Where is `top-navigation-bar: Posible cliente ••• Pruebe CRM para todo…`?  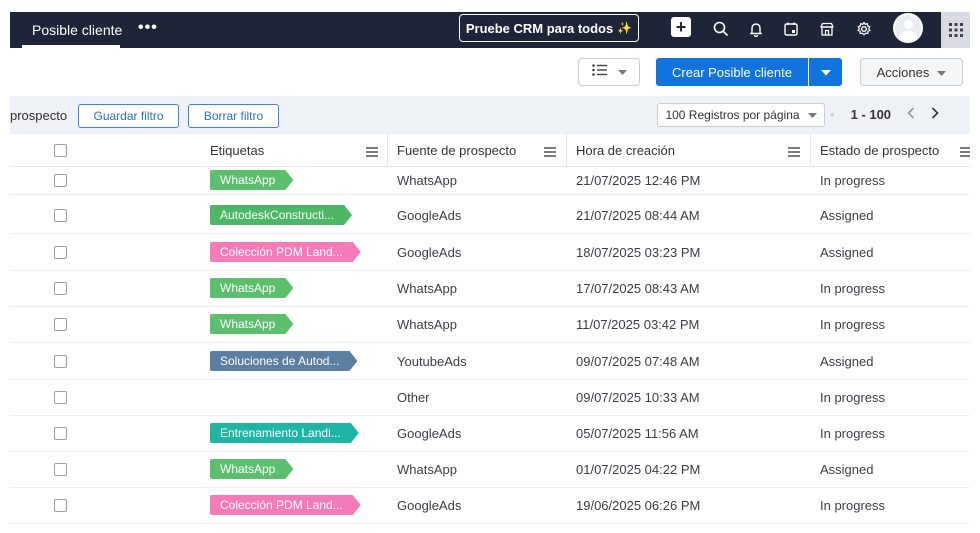 top-navigation-bar: Posible cliente ••• Pruebe CRM para todo… is located at coordinates (490, 30).